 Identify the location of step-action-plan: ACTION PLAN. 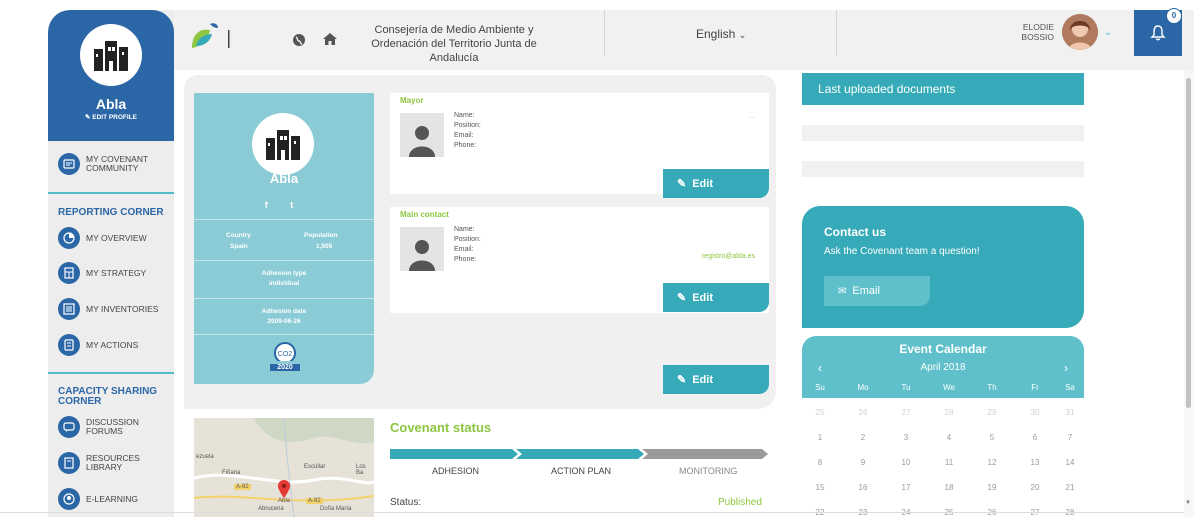
(581, 471).